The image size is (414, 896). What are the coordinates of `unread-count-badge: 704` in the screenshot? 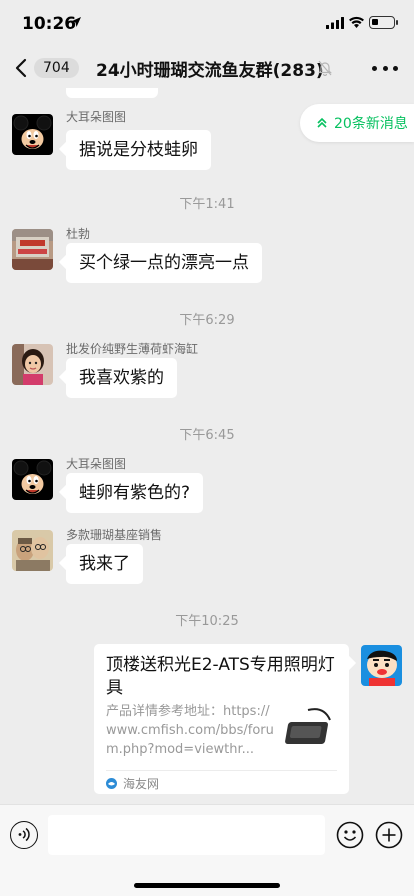 It's located at (56, 68).